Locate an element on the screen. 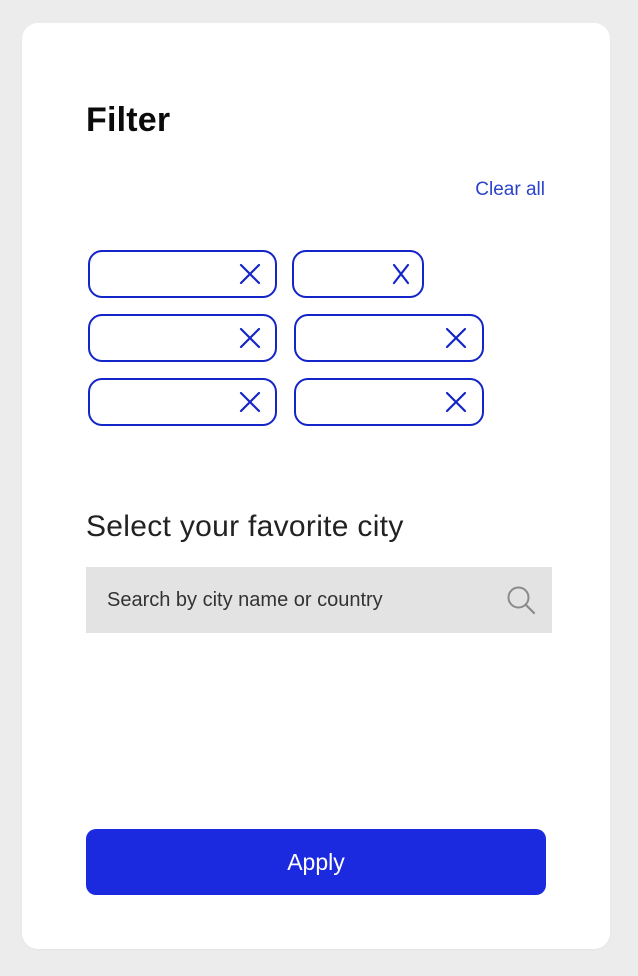 The image size is (638, 976). city-search-box is located at coordinates (319, 600).